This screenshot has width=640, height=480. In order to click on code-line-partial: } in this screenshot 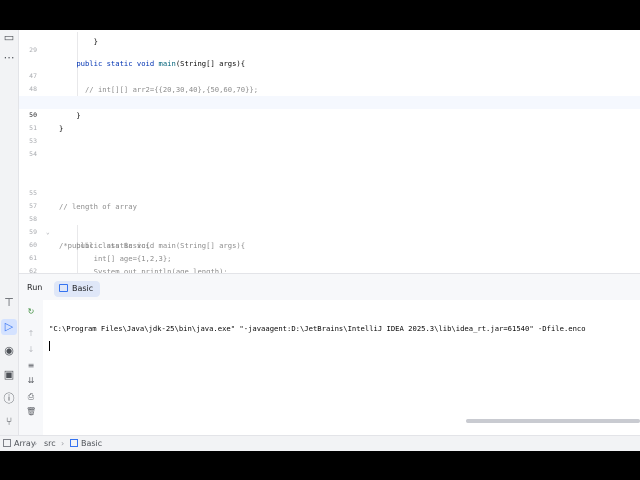, I will do `click(329, 43)`.